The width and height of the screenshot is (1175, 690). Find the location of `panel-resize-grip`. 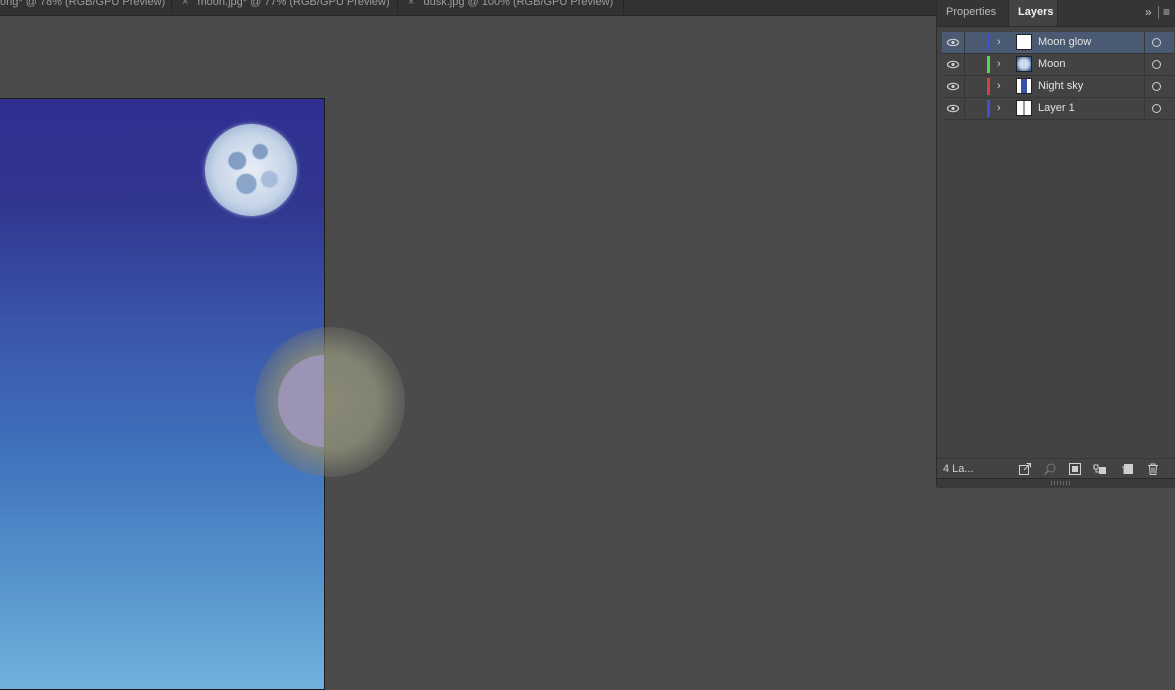

panel-resize-grip is located at coordinates (1056, 483).